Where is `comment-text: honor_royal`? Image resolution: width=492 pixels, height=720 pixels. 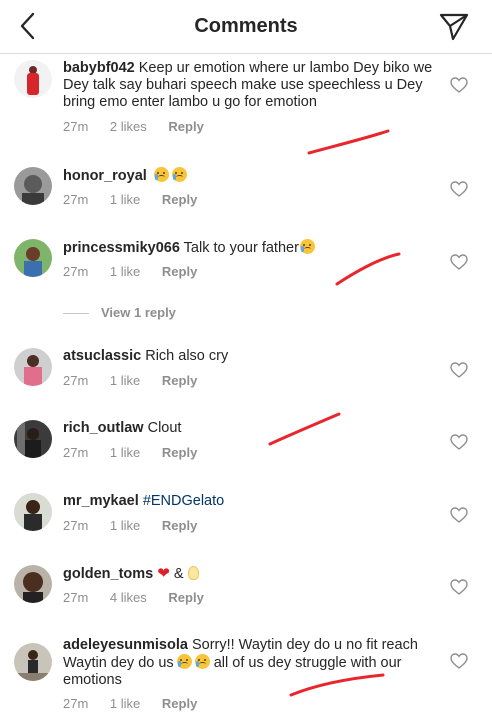 comment-text: honor_royal is located at coordinates (249, 176).